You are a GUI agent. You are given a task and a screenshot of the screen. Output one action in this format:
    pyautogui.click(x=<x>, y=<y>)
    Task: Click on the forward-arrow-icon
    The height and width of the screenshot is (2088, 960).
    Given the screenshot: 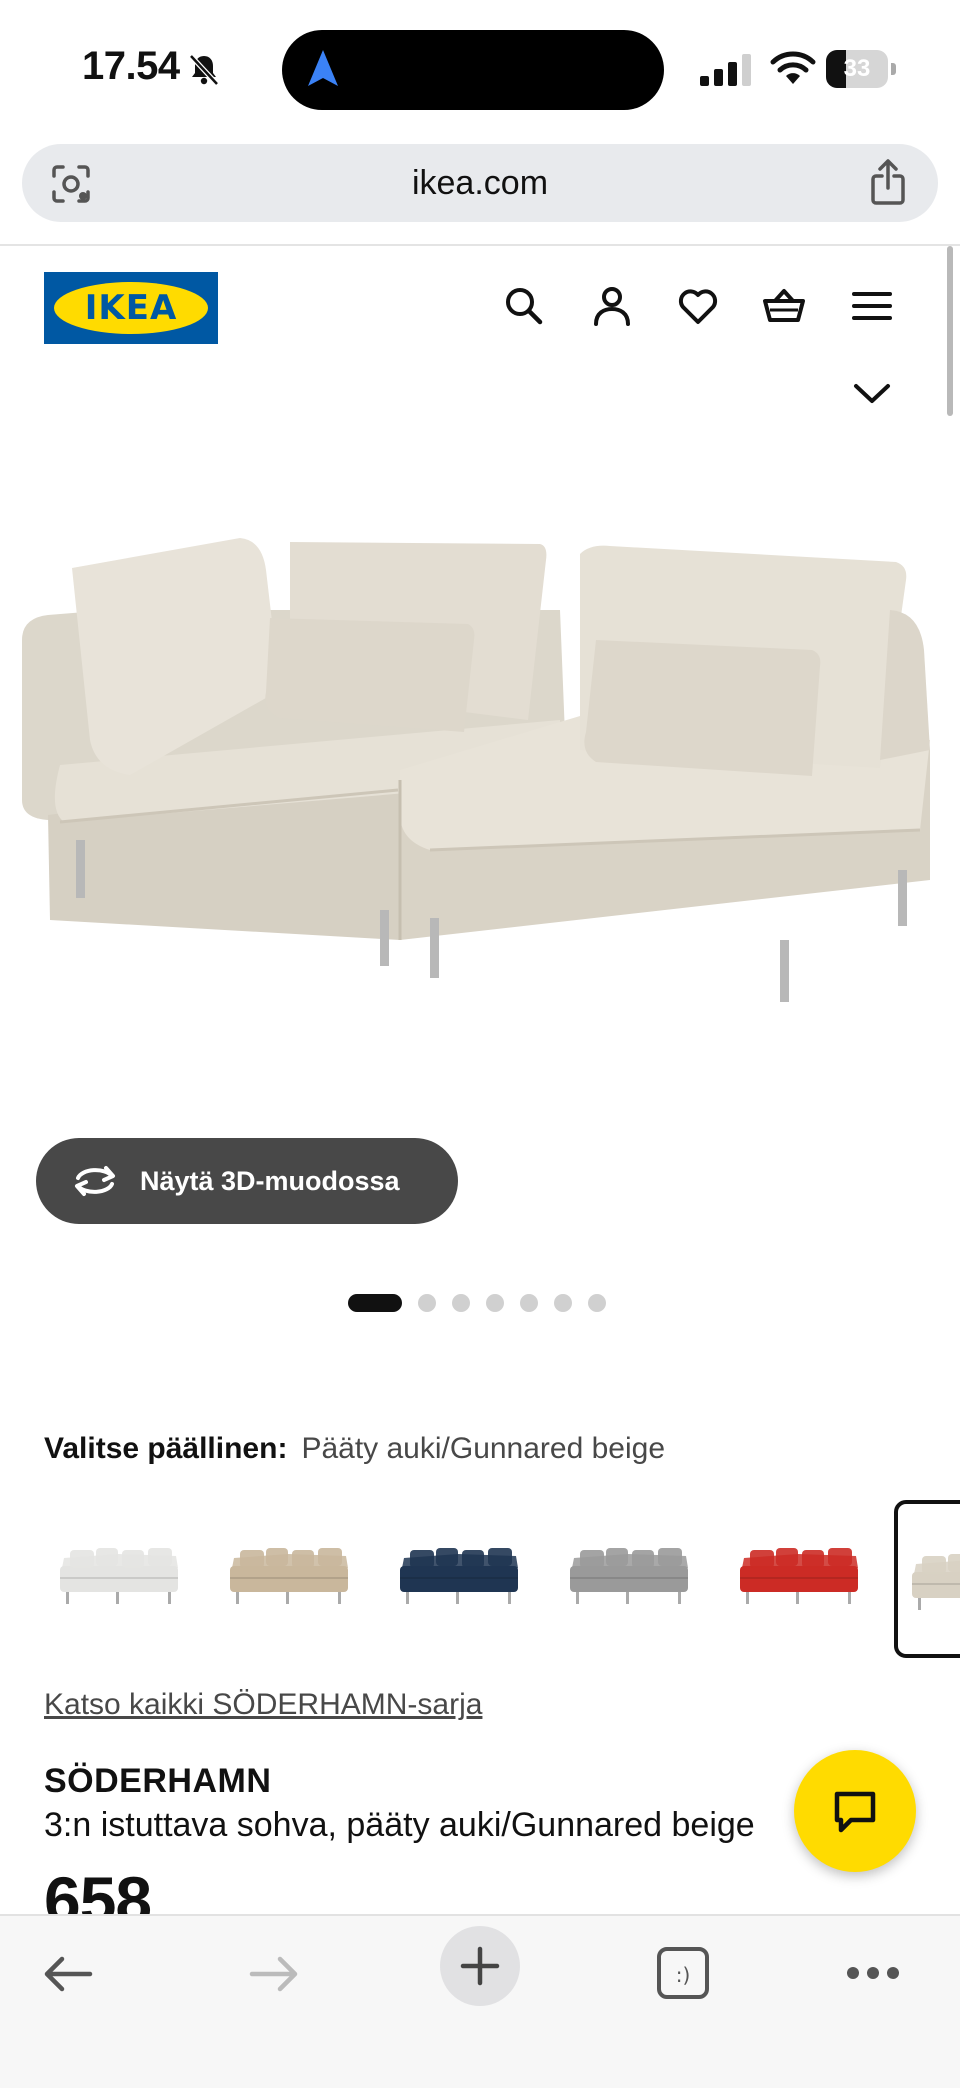 What is the action you would take?
    pyautogui.click(x=274, y=1974)
    